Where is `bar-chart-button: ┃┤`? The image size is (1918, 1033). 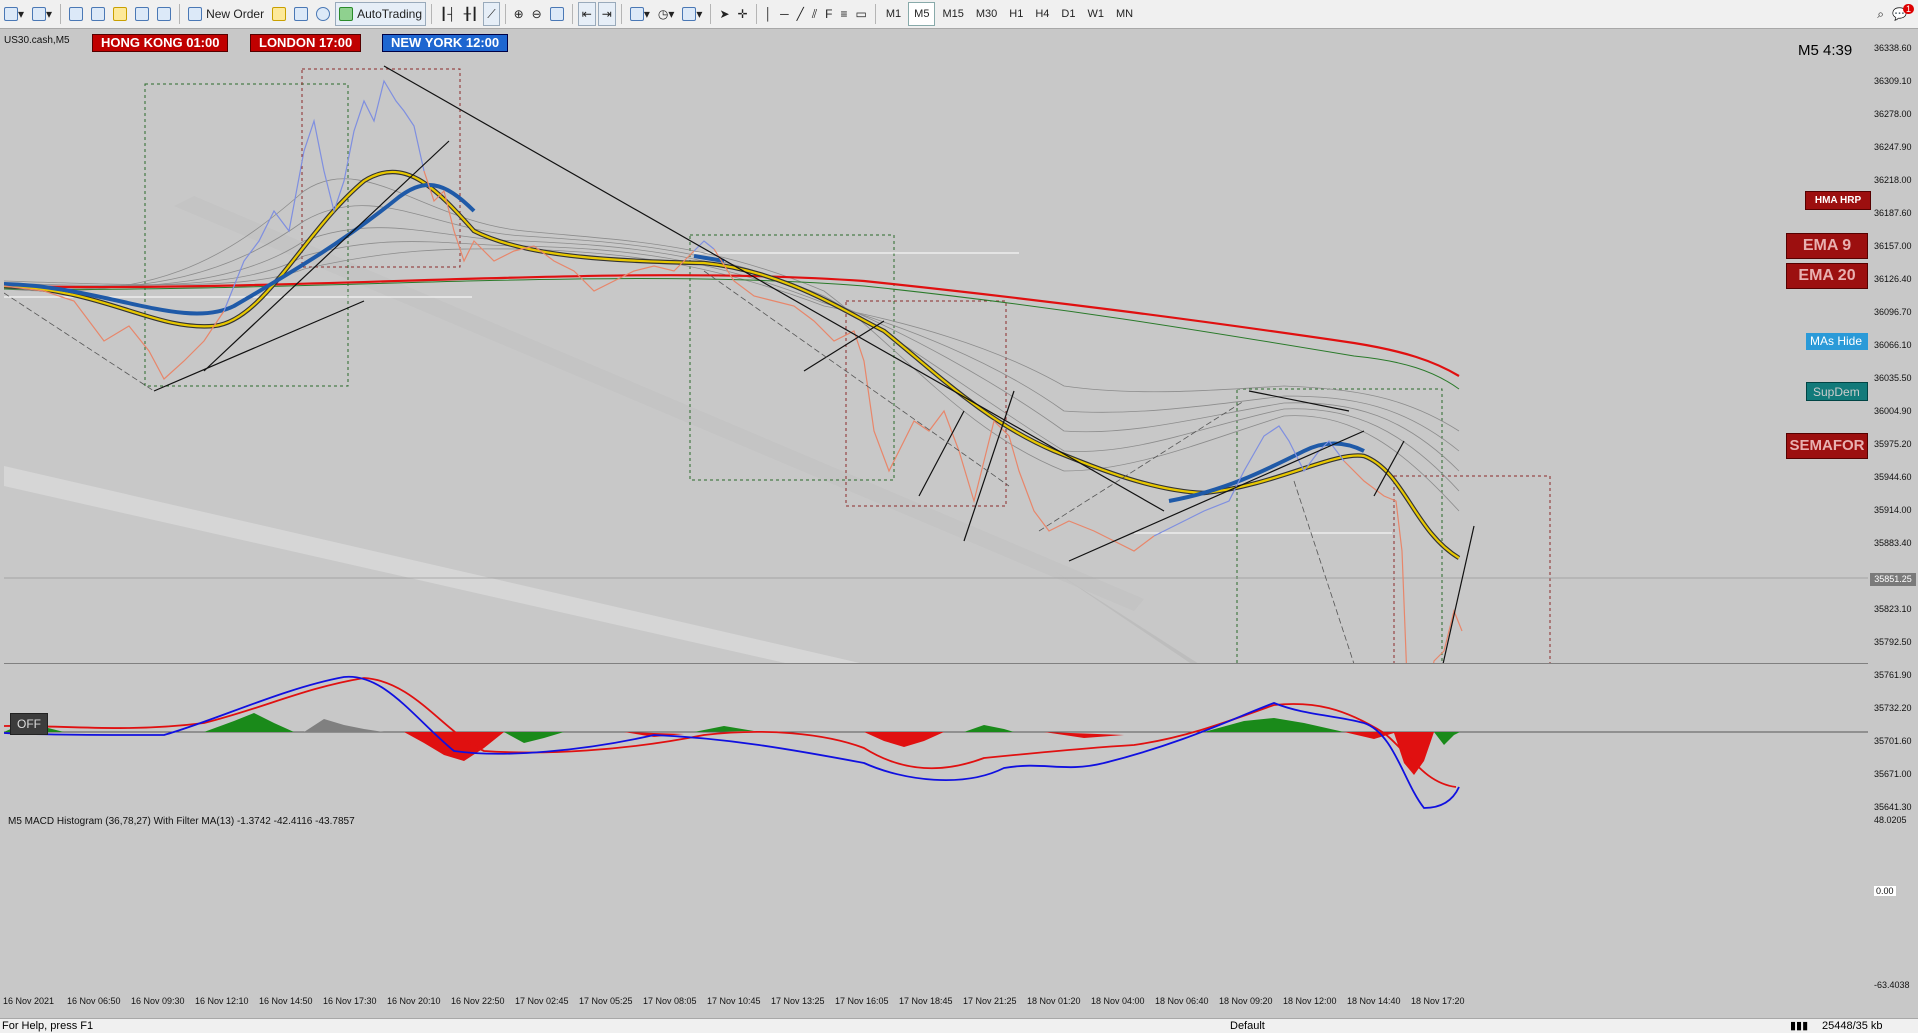 bar-chart-button: ┃┤ is located at coordinates (448, 14).